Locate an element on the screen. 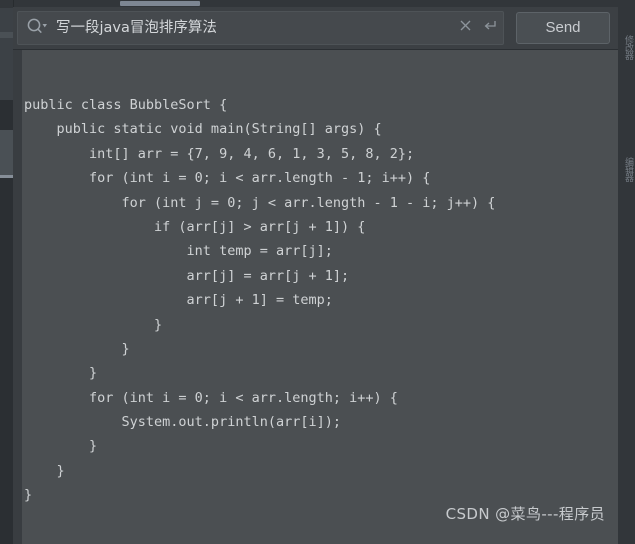  top-scrollbar-thumb is located at coordinates (160, 3).